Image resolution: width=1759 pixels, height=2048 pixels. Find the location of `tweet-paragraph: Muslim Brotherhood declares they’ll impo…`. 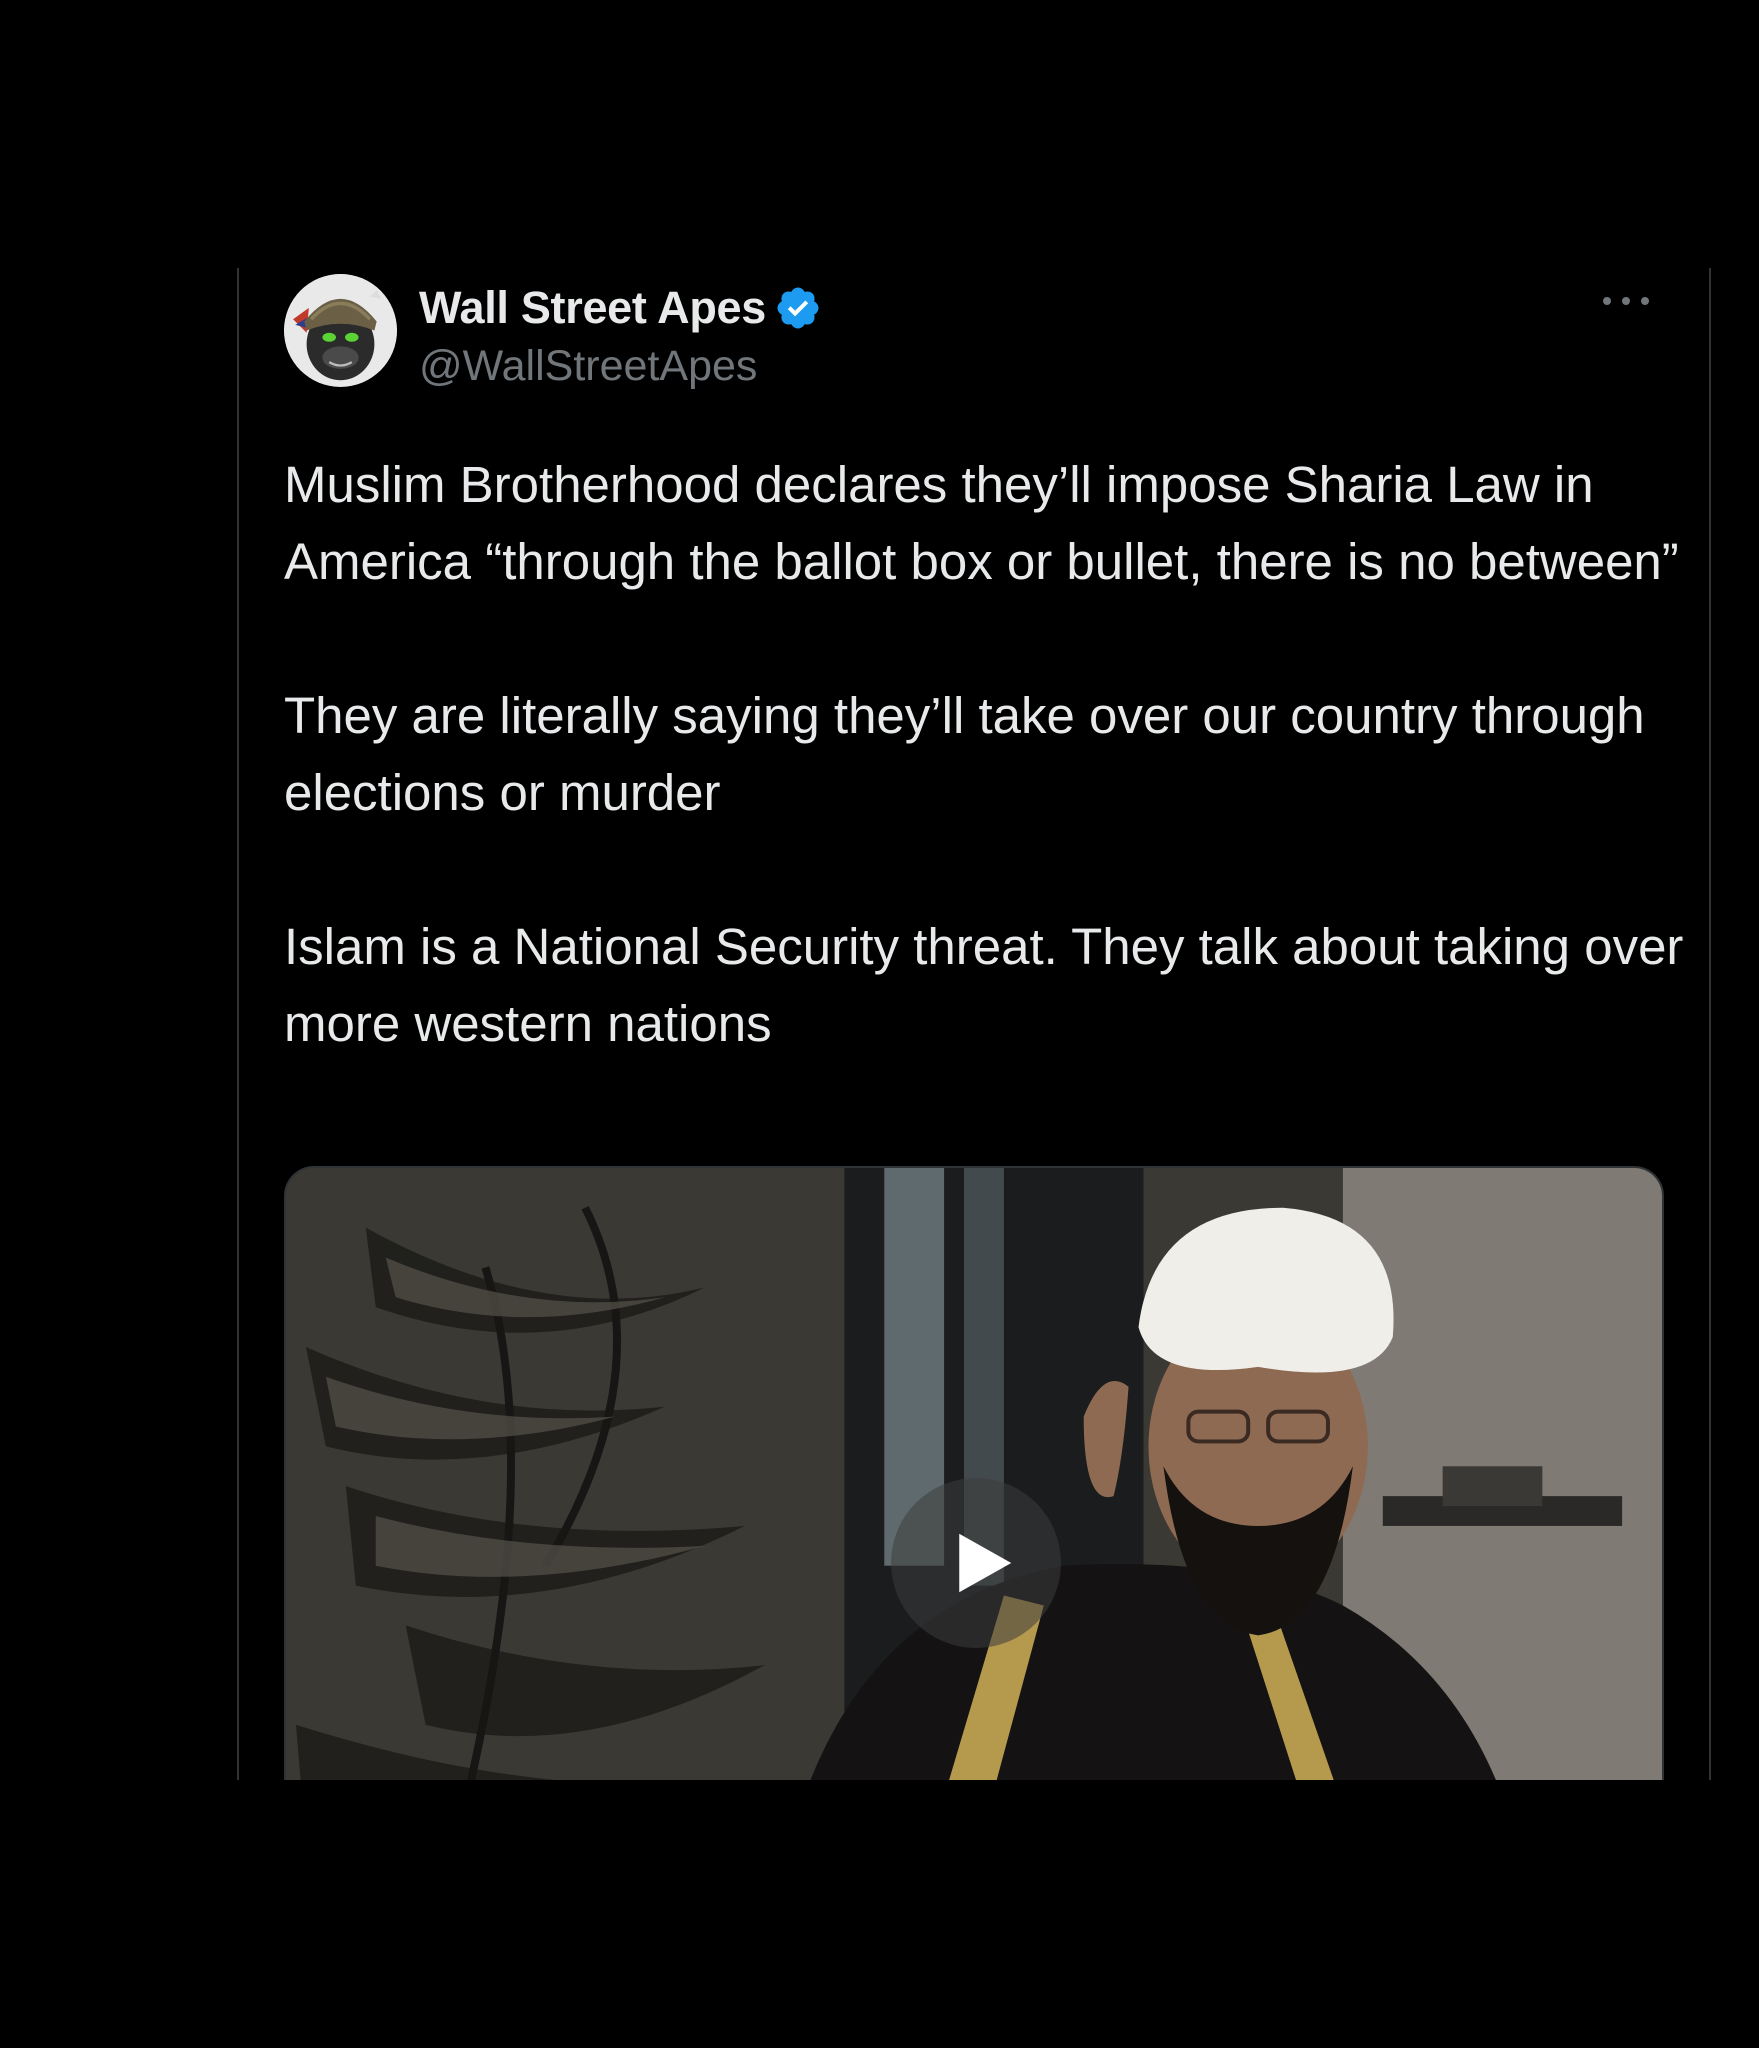

tweet-paragraph: Muslim Brotherhood declares they’ll impo… is located at coordinates (981, 523).